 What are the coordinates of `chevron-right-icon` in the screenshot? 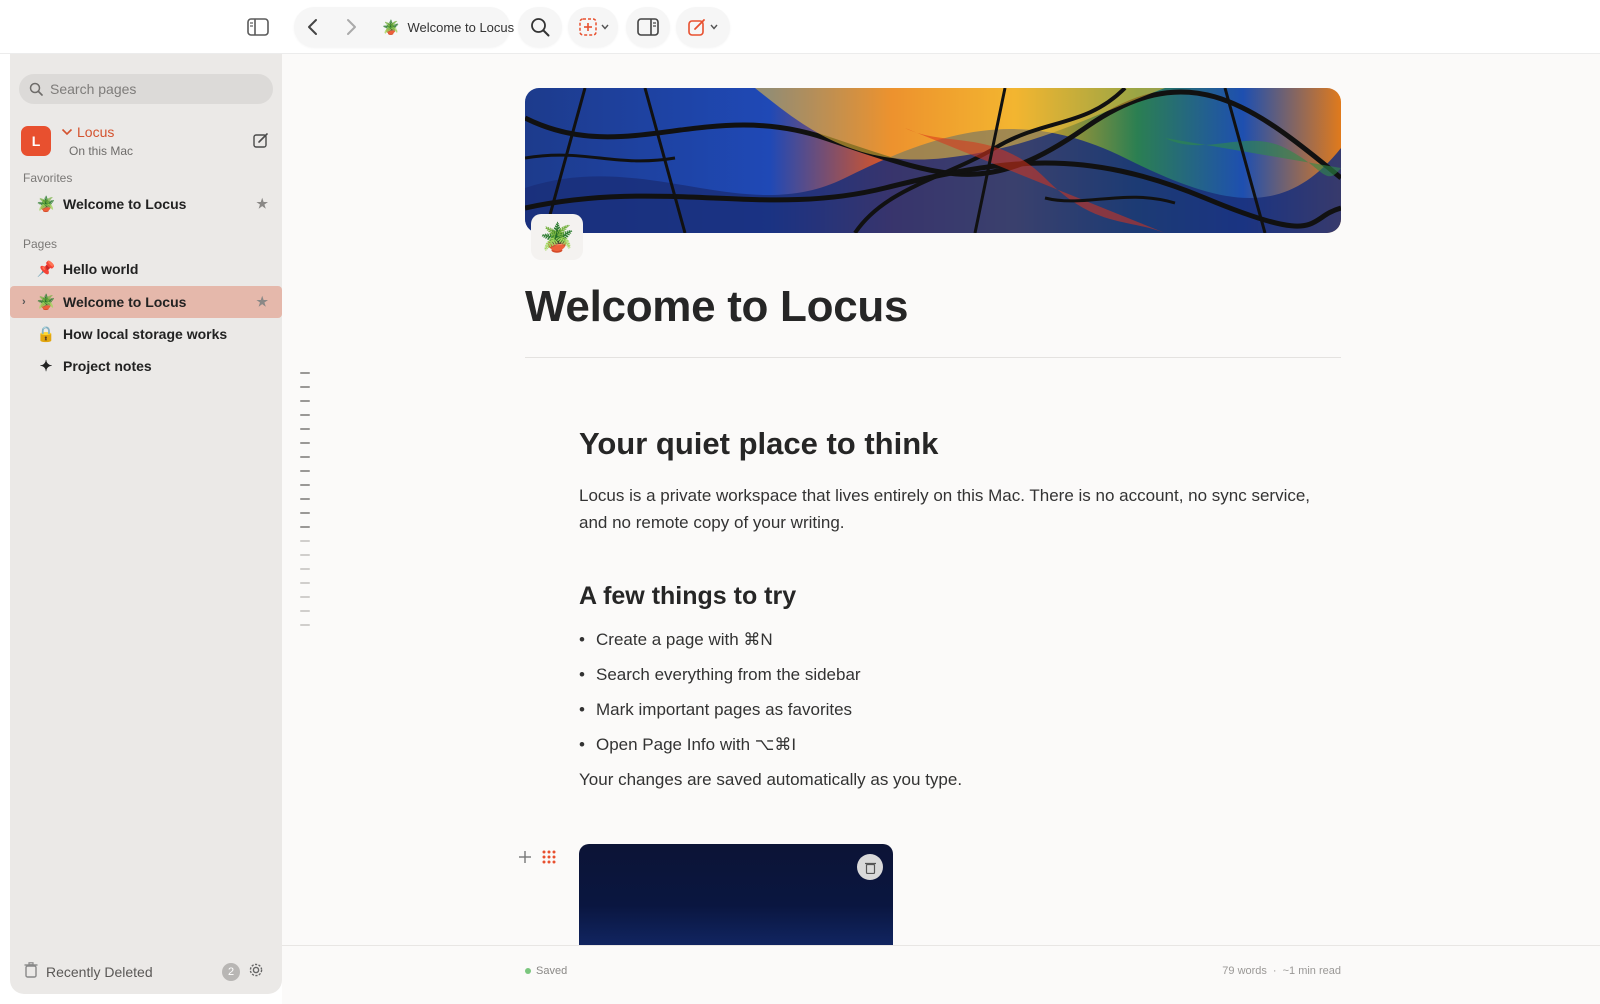 It's located at (351, 27).